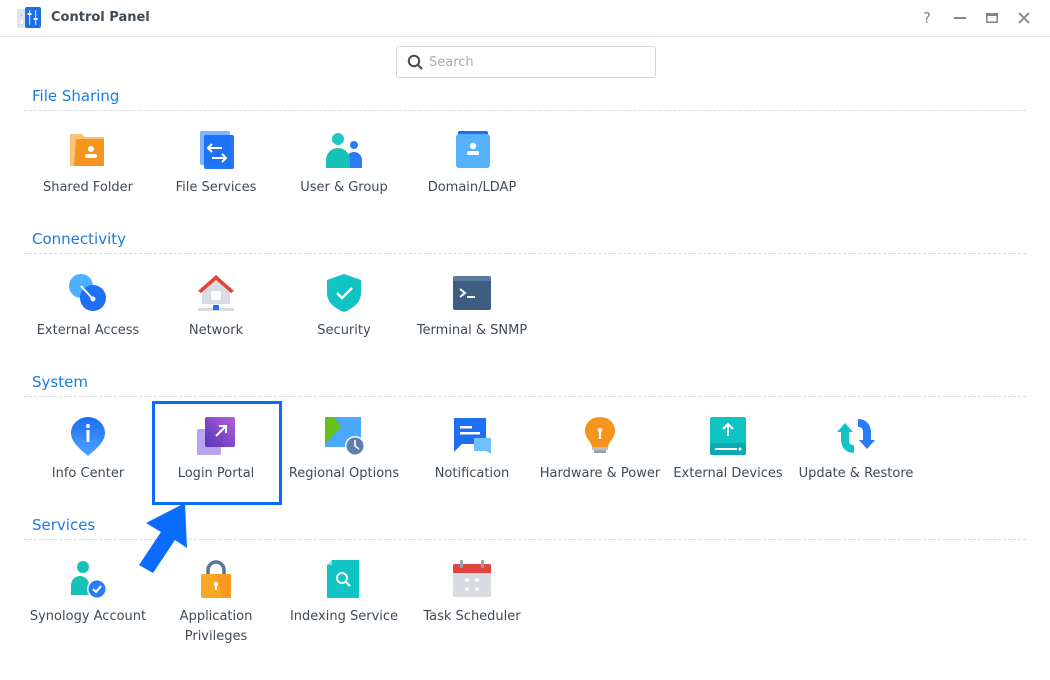  What do you see at coordinates (600, 435) in the screenshot?
I see `hardware-power-icon` at bounding box center [600, 435].